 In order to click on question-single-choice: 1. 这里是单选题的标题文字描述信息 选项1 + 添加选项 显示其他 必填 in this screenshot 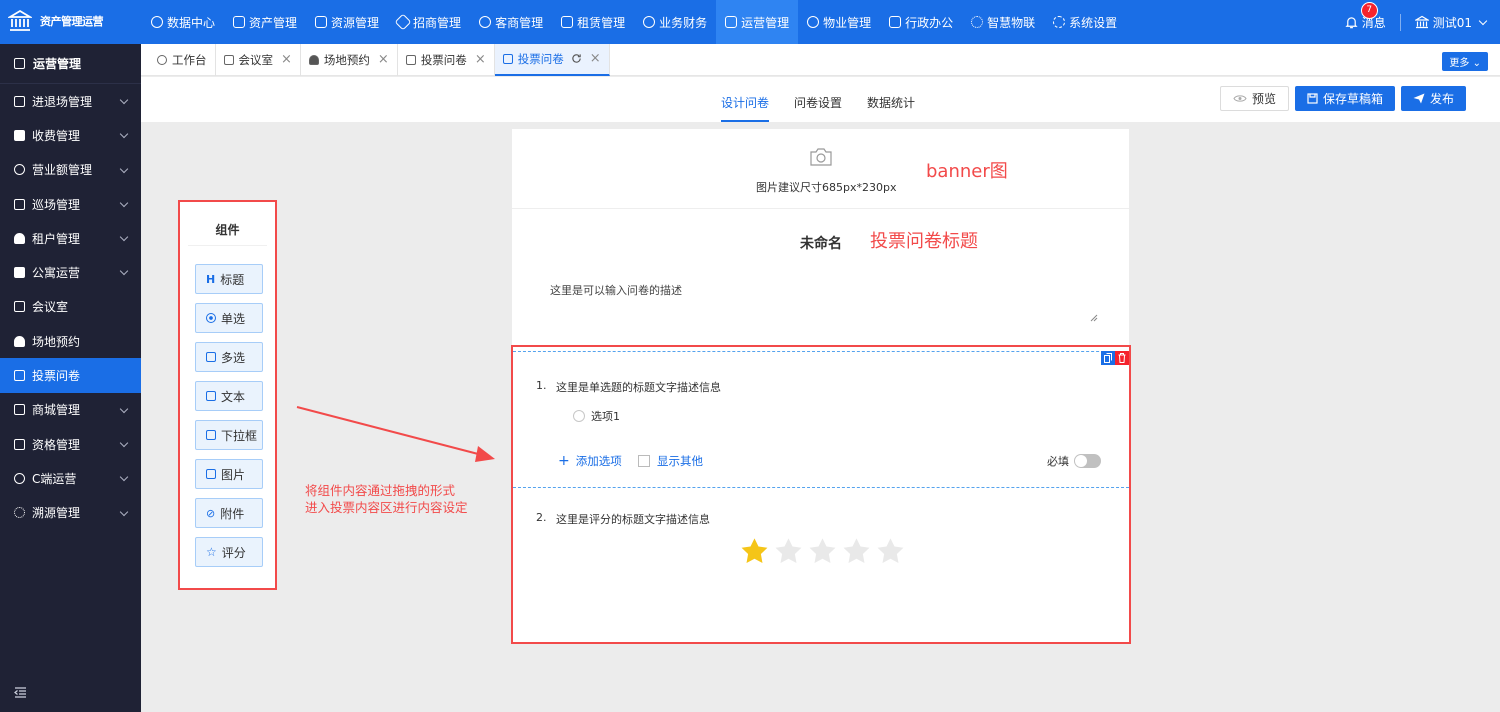, I will do `click(821, 419)`.